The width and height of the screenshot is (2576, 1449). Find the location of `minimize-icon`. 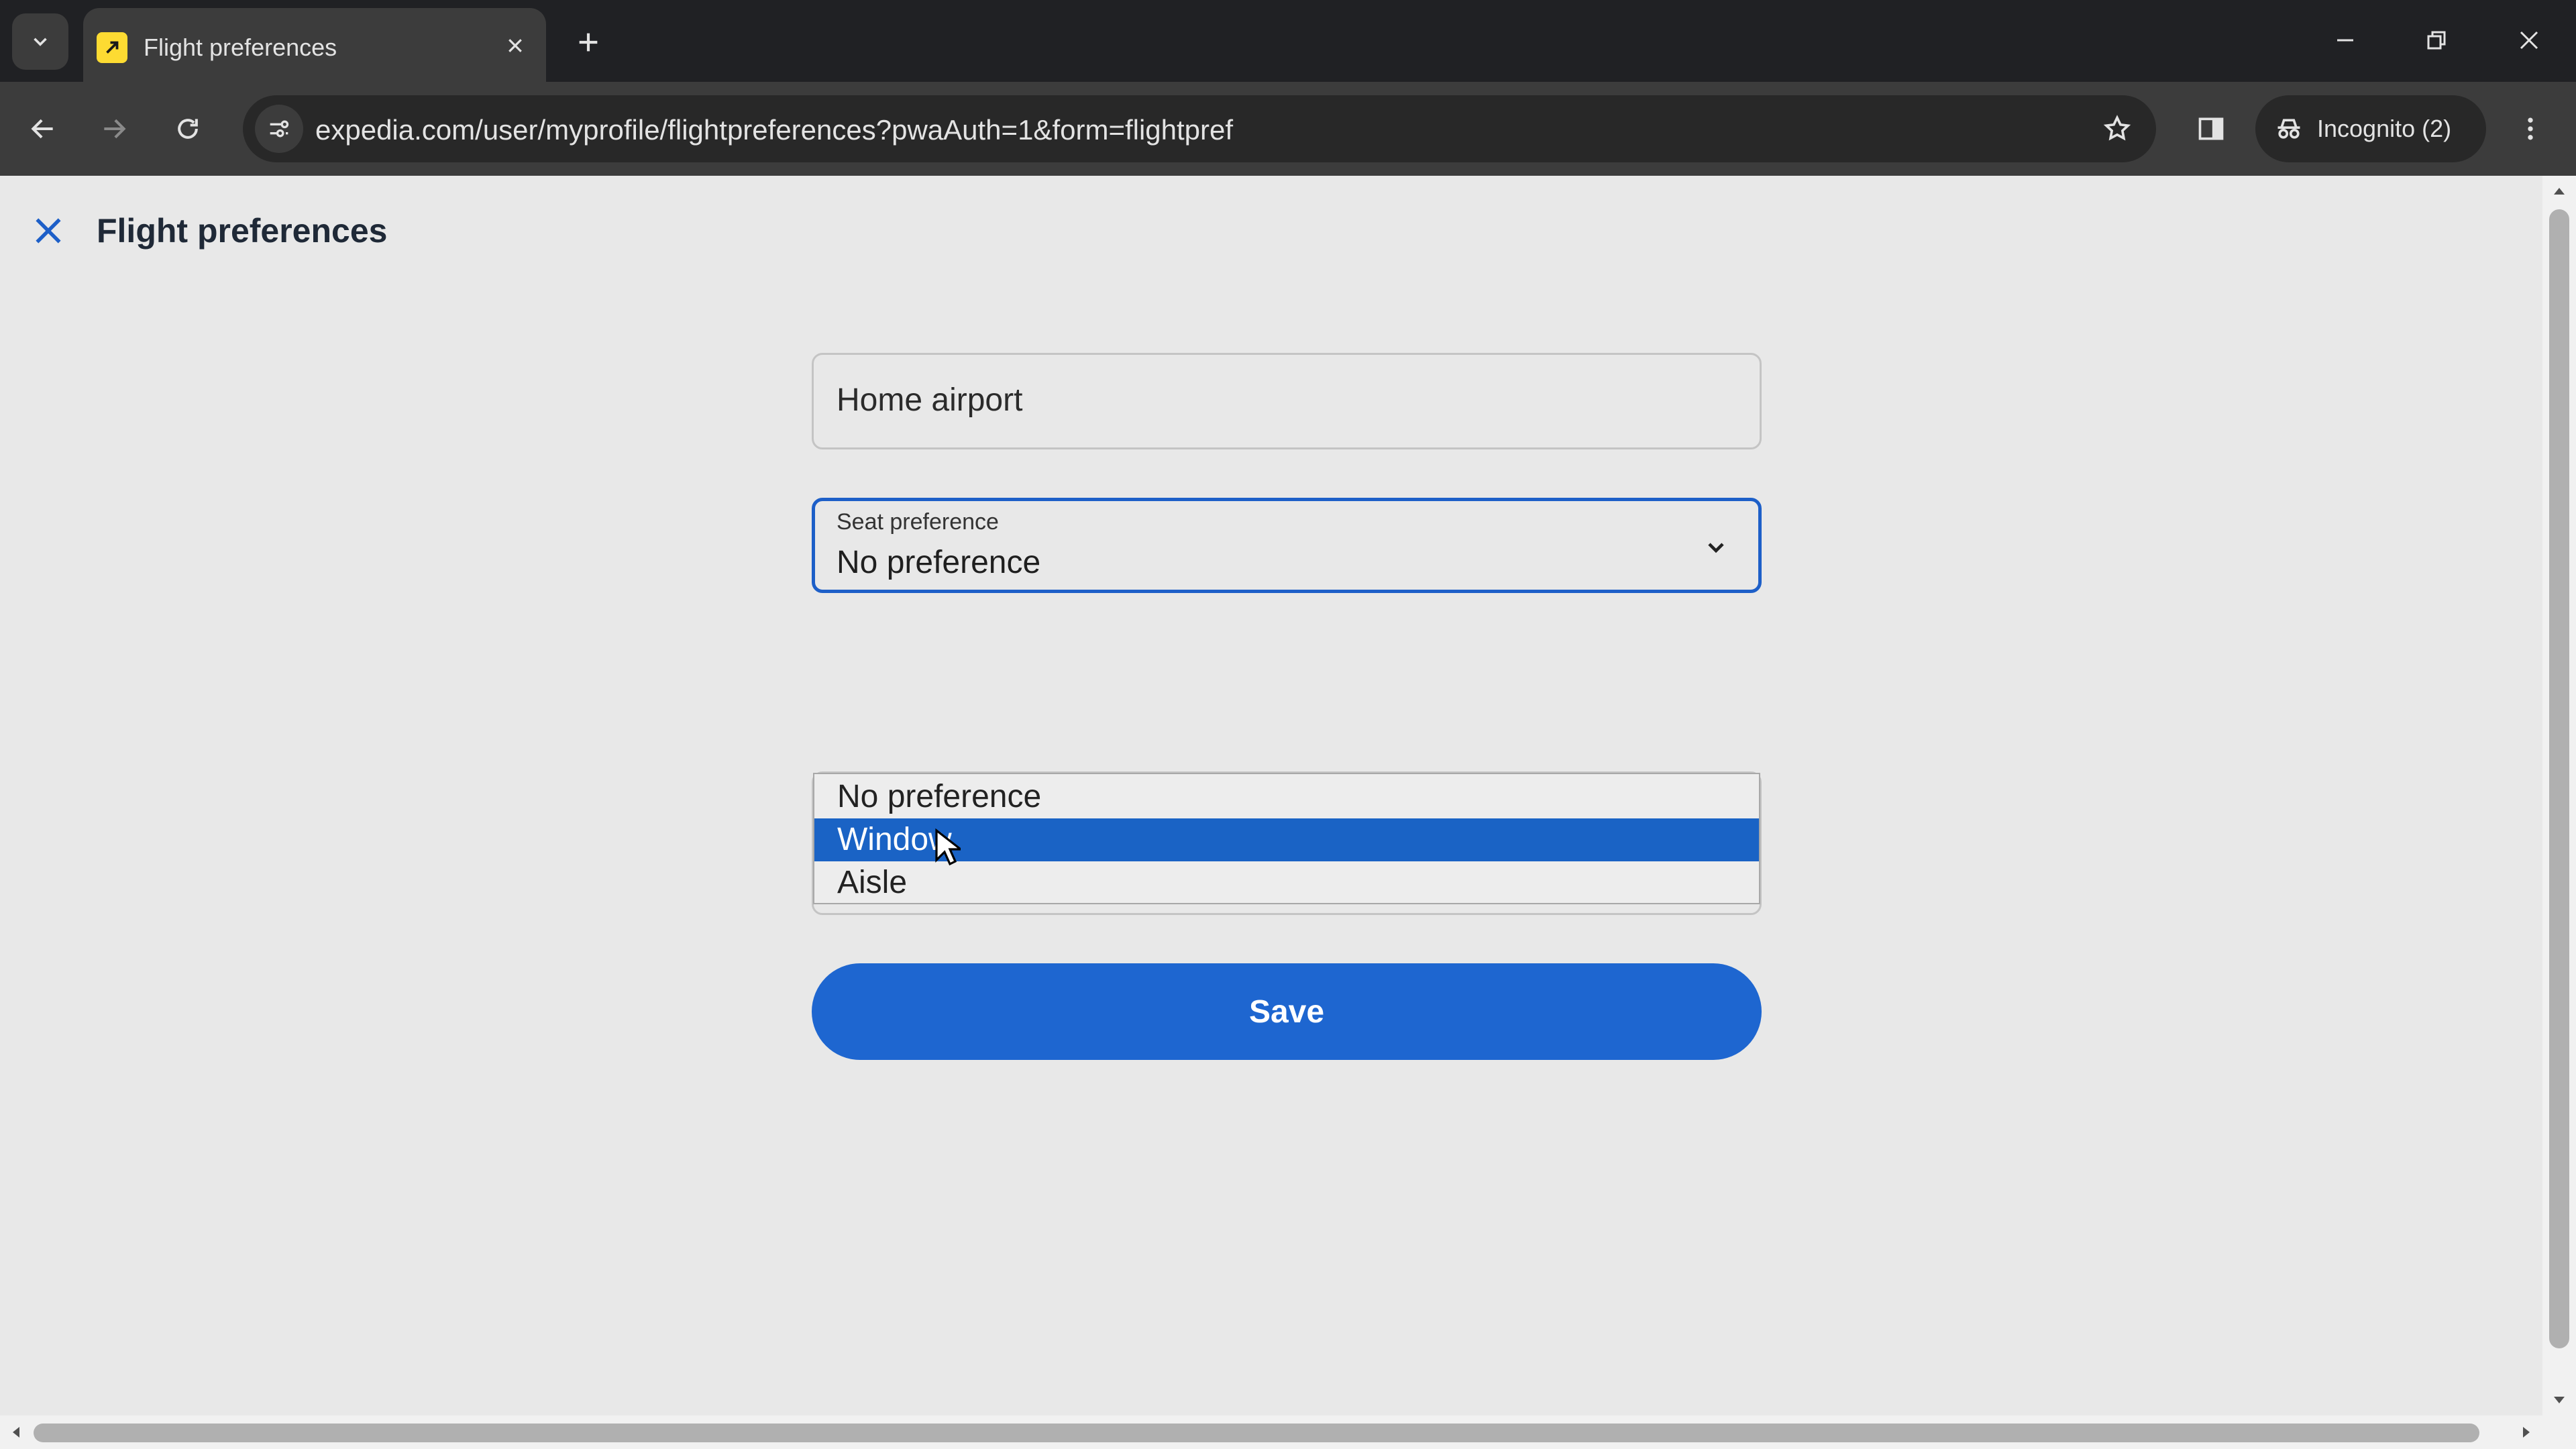

minimize-icon is located at coordinates (2345, 40).